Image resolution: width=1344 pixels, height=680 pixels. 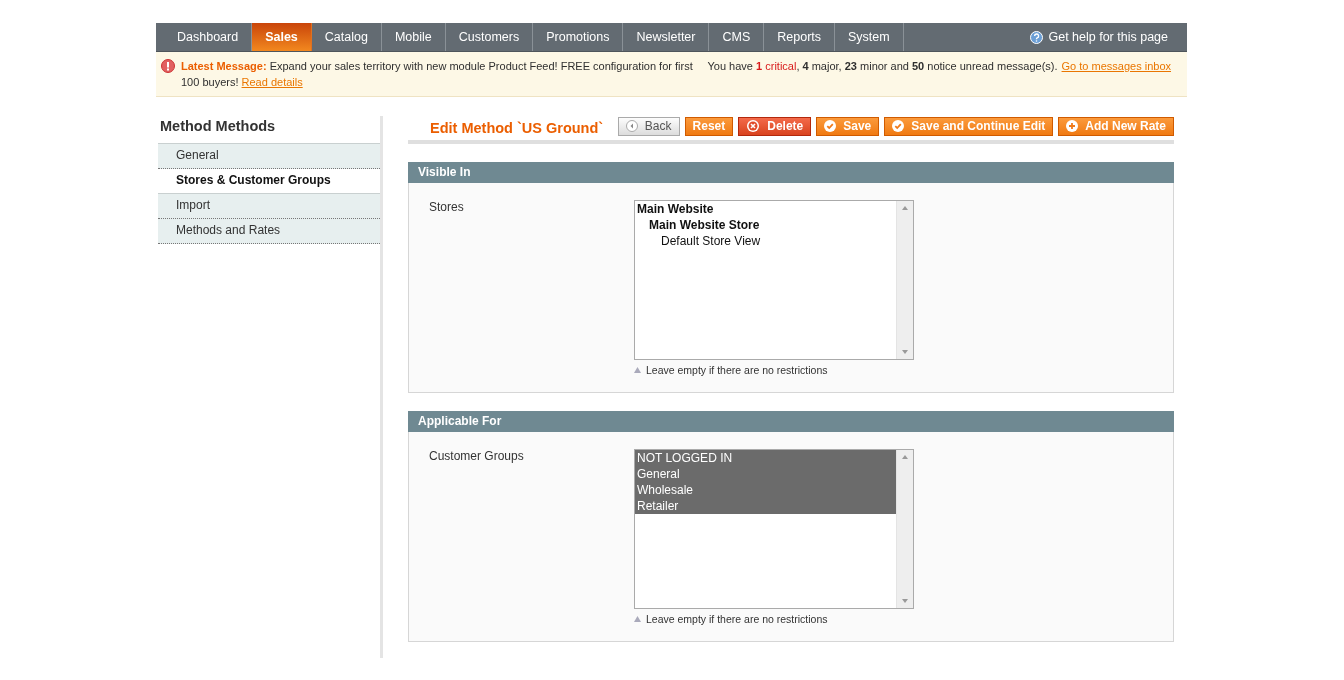 What do you see at coordinates (1037, 37) in the screenshot?
I see `help-icon` at bounding box center [1037, 37].